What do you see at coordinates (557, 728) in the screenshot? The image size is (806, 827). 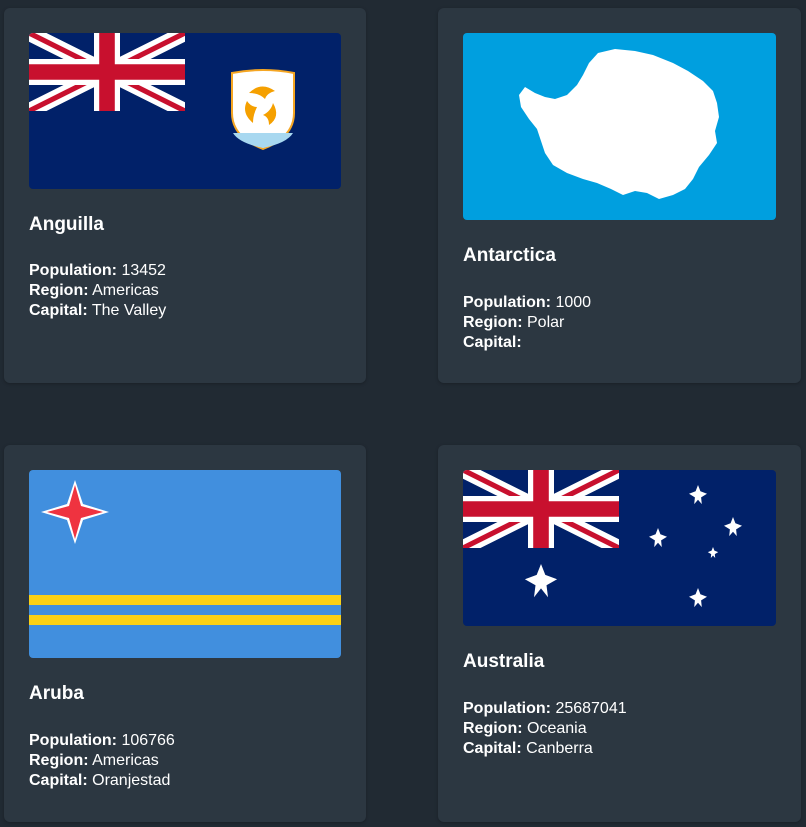 I see `region-value: Oceania` at bounding box center [557, 728].